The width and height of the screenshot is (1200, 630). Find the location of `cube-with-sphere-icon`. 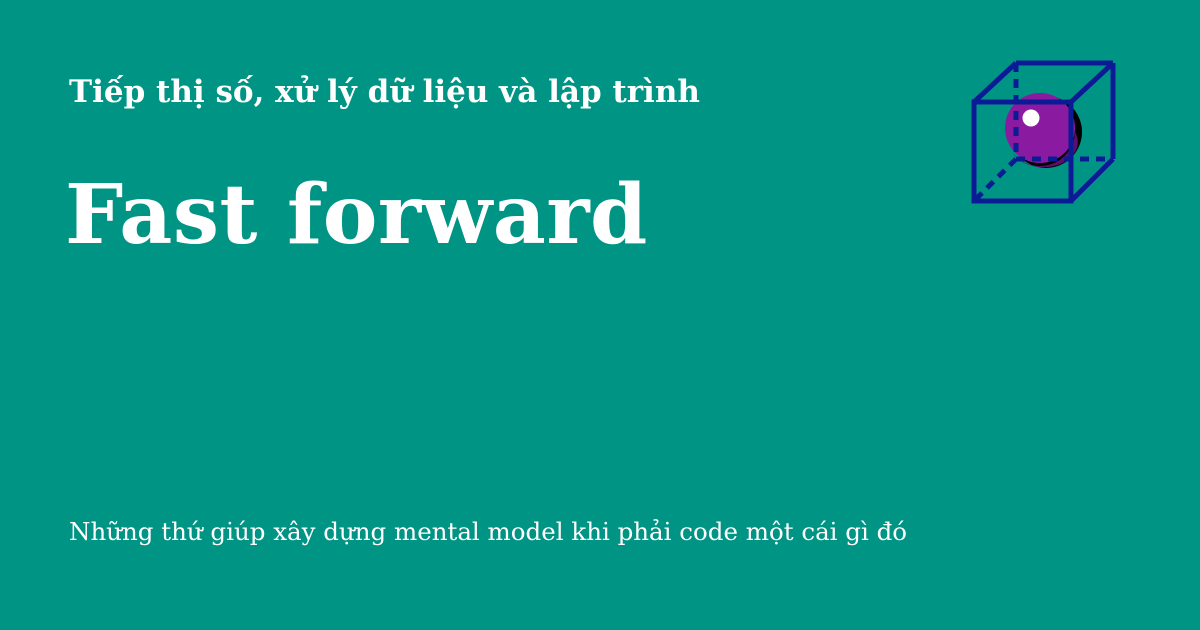

cube-with-sphere-icon is located at coordinates (1043, 132).